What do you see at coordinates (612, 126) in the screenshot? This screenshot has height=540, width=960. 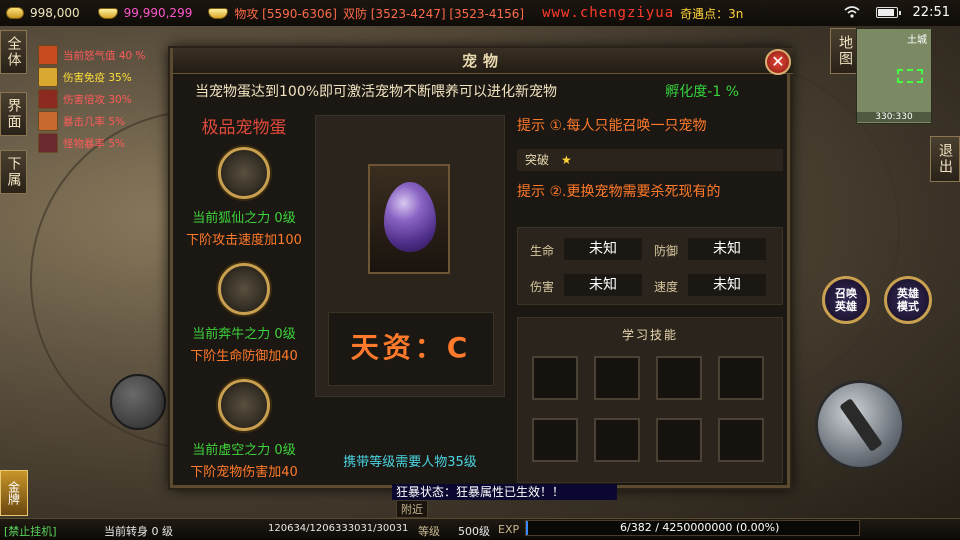 I see `tip-one: 提示 ①.每人只能召唤一只宠物` at bounding box center [612, 126].